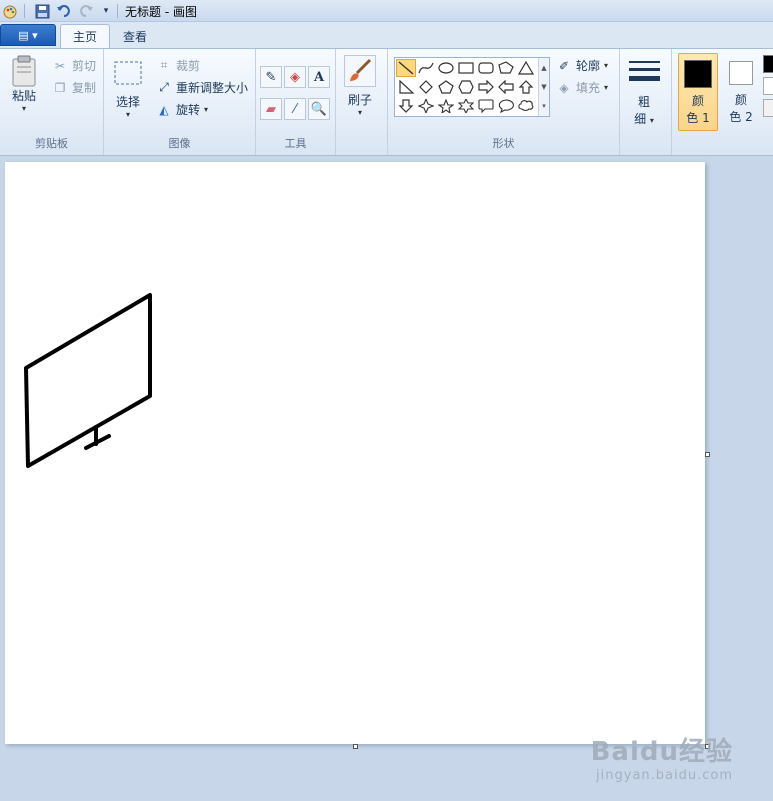 The width and height of the screenshot is (773, 801). Describe the element at coordinates (88, 380) in the screenshot. I see `monitor-drawing` at that location.